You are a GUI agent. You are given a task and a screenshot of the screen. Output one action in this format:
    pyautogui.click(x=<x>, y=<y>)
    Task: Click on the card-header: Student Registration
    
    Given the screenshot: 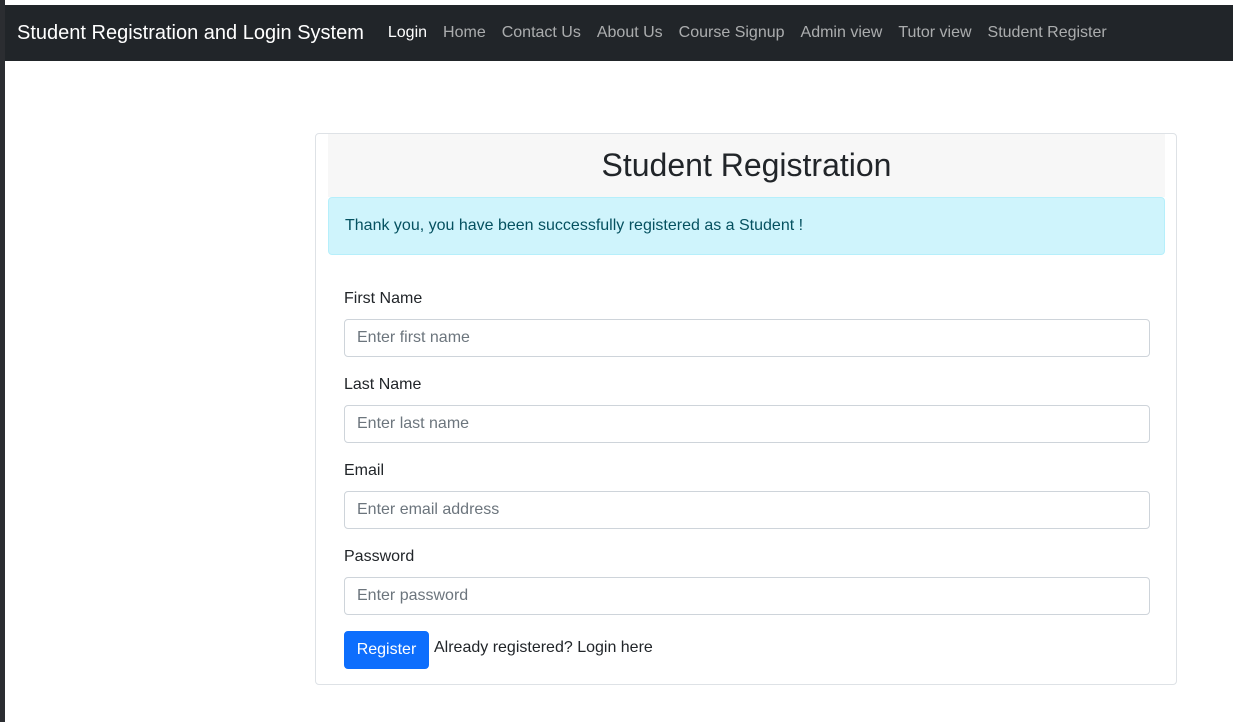 What is the action you would take?
    pyautogui.click(x=746, y=165)
    